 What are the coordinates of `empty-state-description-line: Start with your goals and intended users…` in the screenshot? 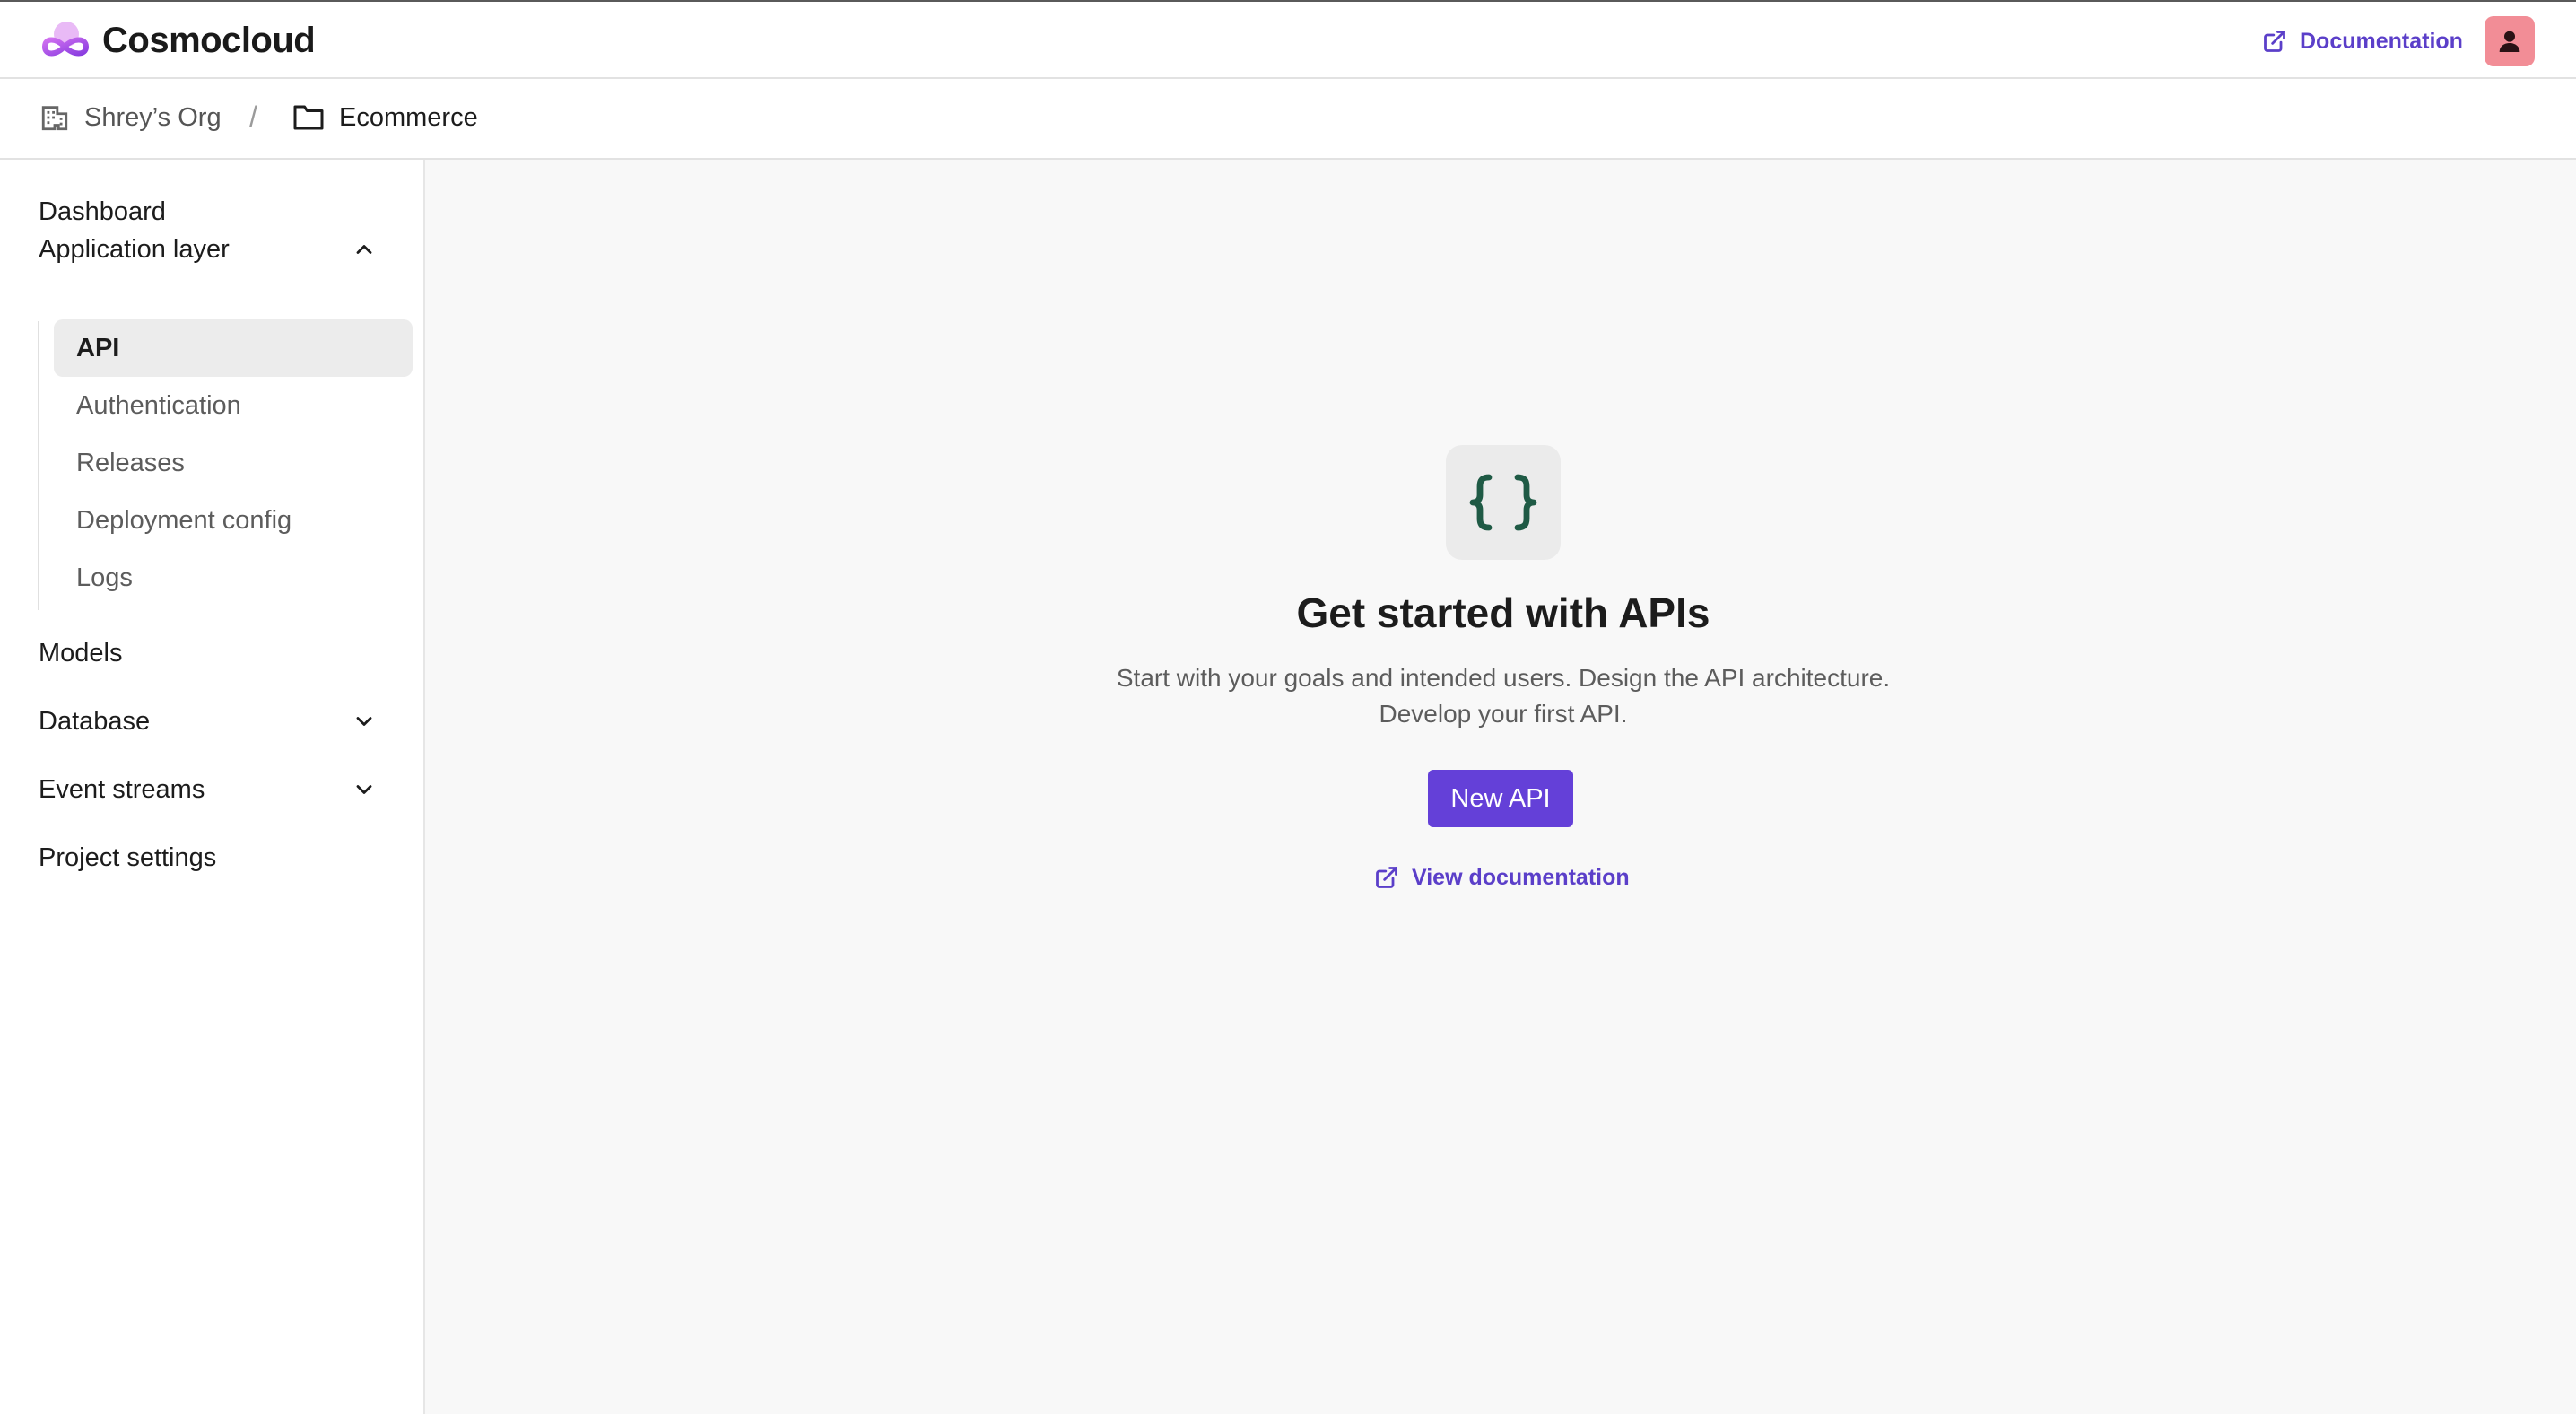 It's located at (1503, 678).